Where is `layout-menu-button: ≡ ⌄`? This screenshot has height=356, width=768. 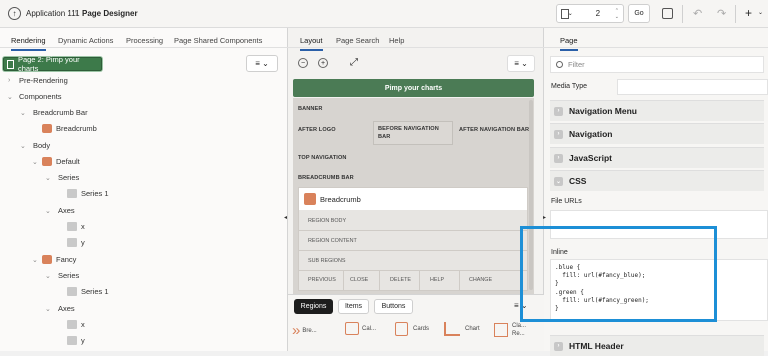 layout-menu-button: ≡ ⌄ is located at coordinates (521, 63).